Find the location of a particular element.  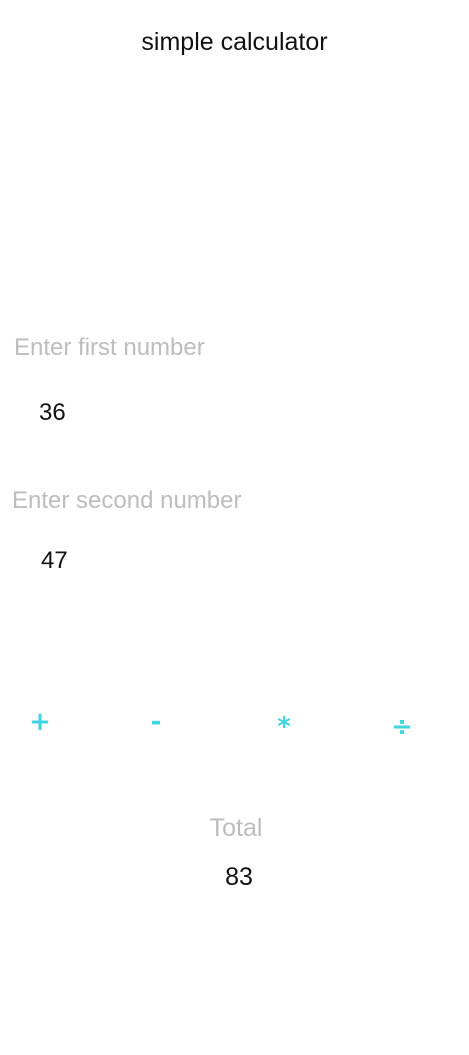

divide-button: ÷ is located at coordinates (402, 727).